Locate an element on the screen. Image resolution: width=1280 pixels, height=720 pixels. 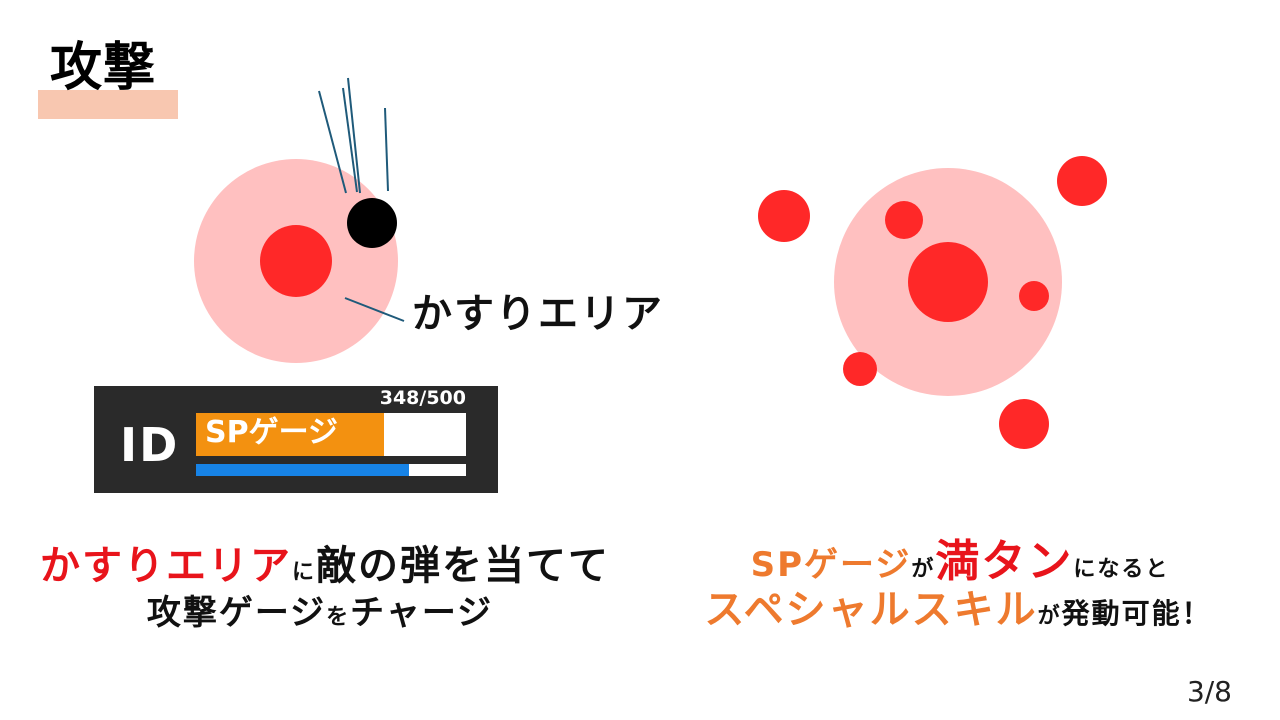
particle-ga-2: が is located at coordinates (1049, 616).